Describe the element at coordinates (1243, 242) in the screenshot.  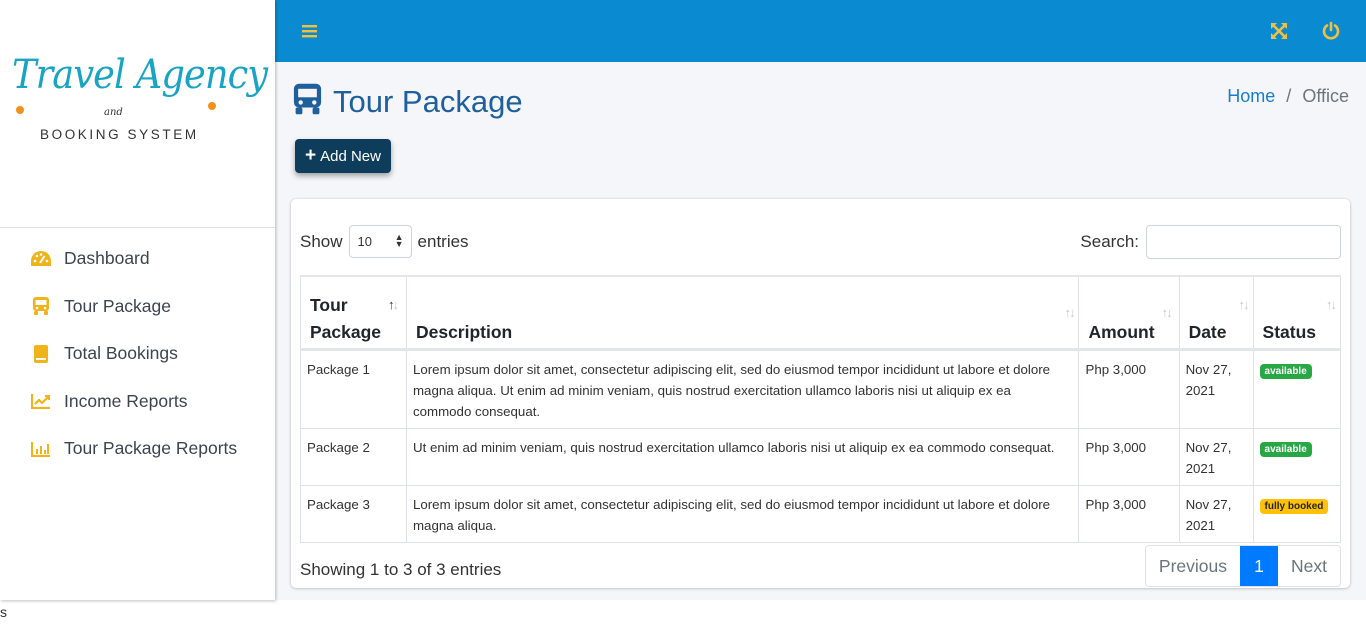
I see `search-input` at that location.